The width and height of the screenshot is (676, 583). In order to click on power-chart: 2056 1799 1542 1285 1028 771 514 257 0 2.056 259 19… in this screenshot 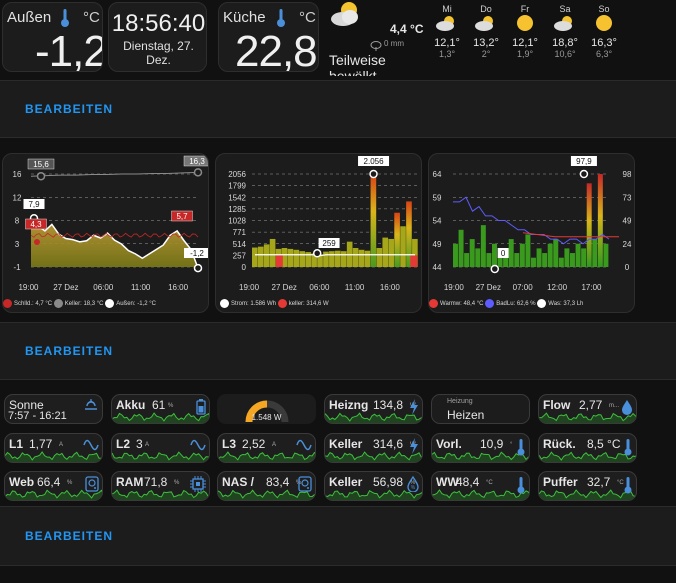, I will do `click(323, 224)`.